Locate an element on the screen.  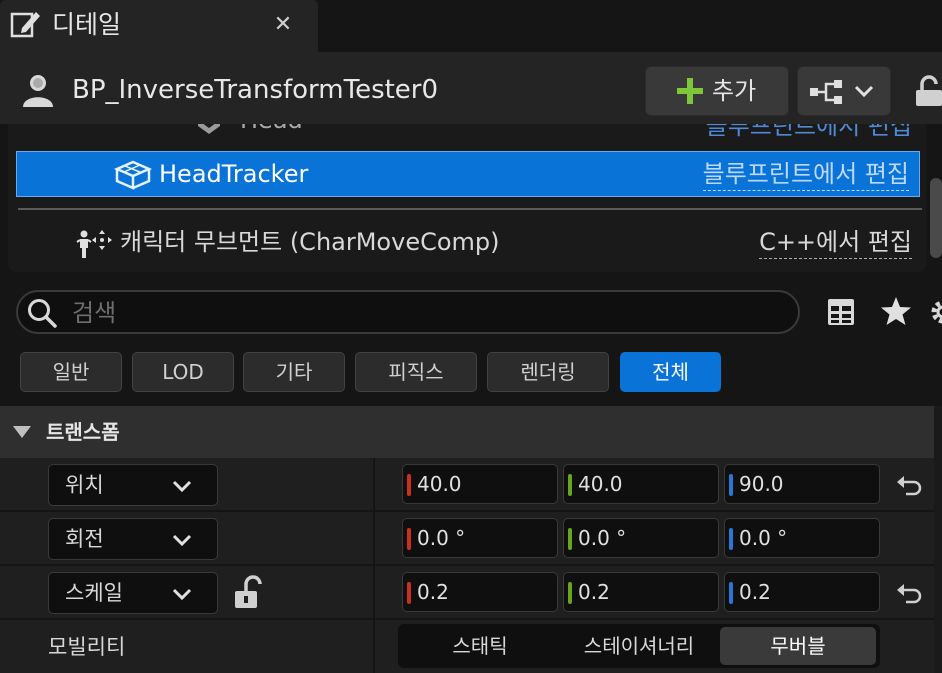
location-y-field: 40.0 is located at coordinates (641, 484).